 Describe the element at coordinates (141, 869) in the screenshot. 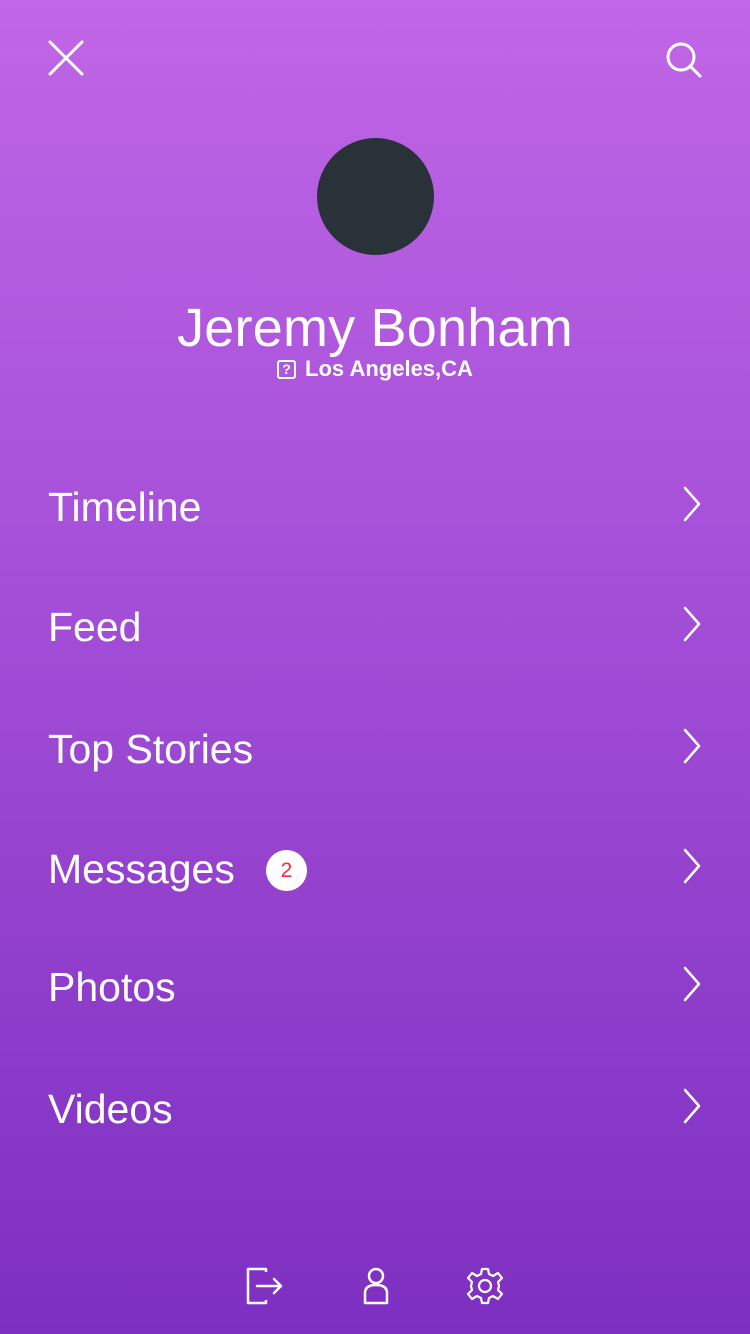

I see `menu-item-label: Messages` at that location.